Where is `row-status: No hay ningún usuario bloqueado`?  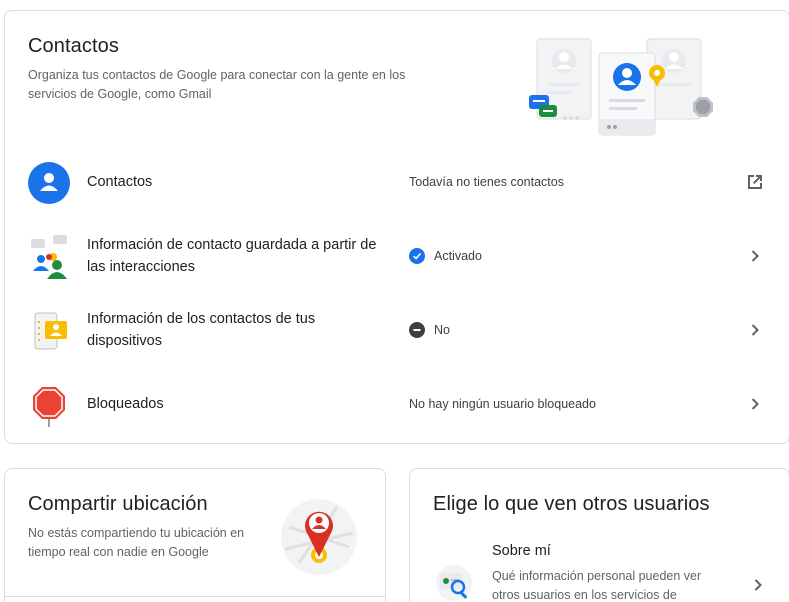 row-status: No hay ningún usuario bloqueado is located at coordinates (502, 404).